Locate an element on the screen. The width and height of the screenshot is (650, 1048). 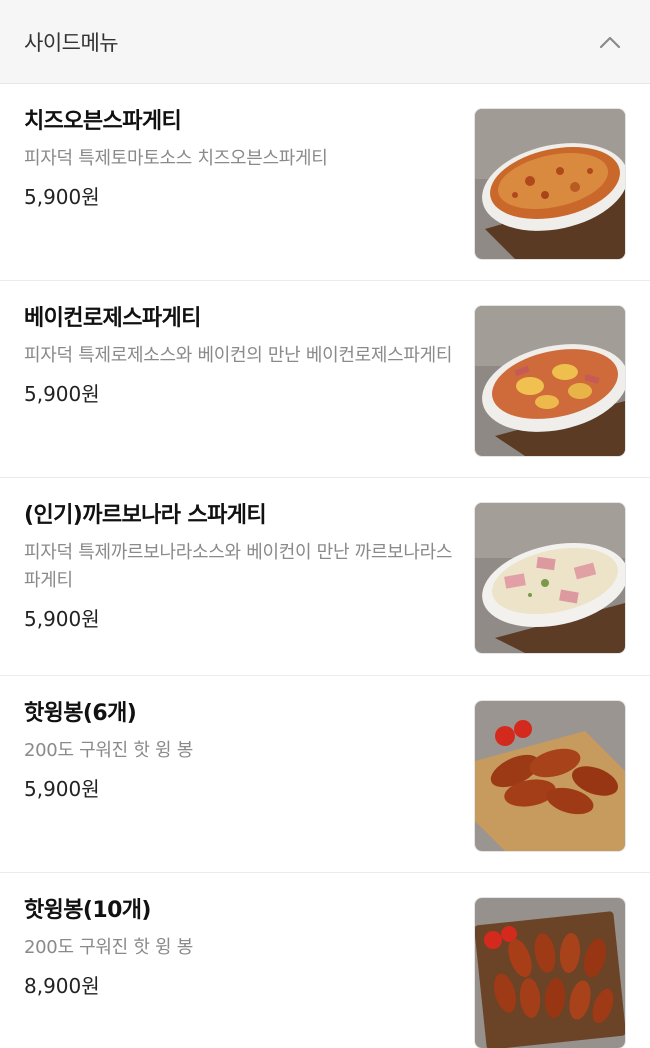
hot-wings-10-photo is located at coordinates (550, 972).